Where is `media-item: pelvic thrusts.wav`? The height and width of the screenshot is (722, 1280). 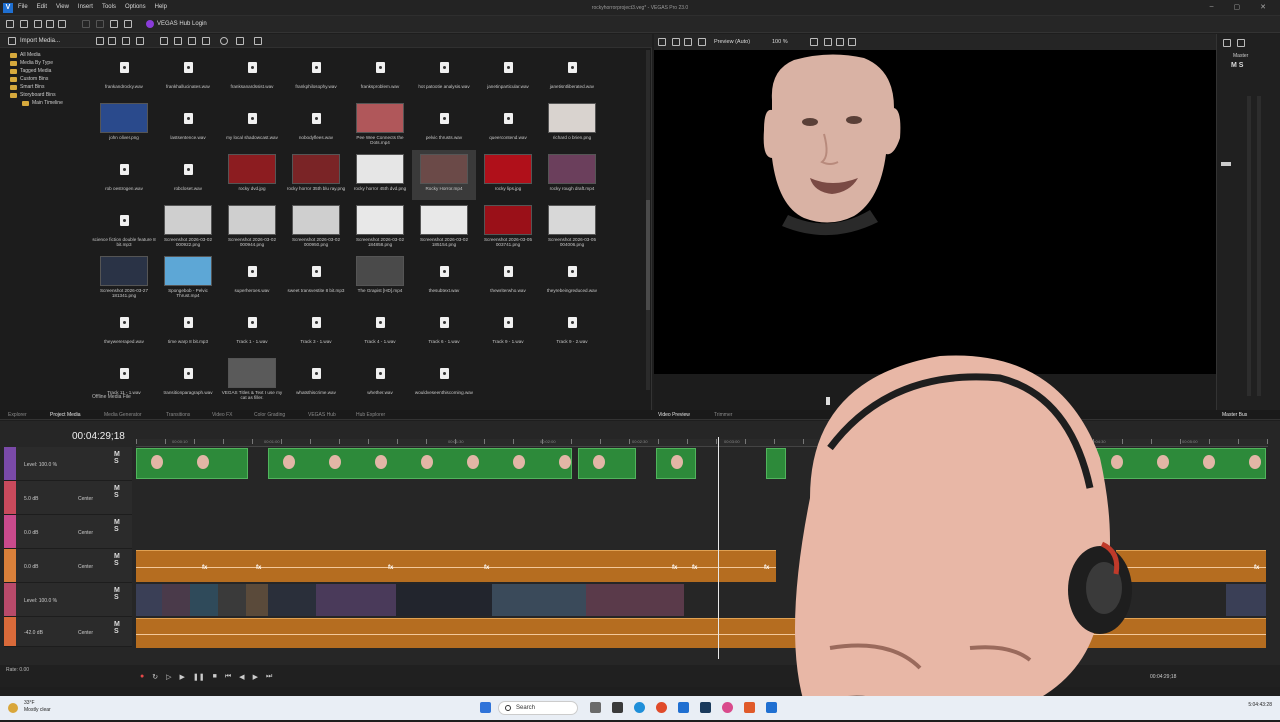 media-item: pelvic thrusts.wav is located at coordinates (444, 124).